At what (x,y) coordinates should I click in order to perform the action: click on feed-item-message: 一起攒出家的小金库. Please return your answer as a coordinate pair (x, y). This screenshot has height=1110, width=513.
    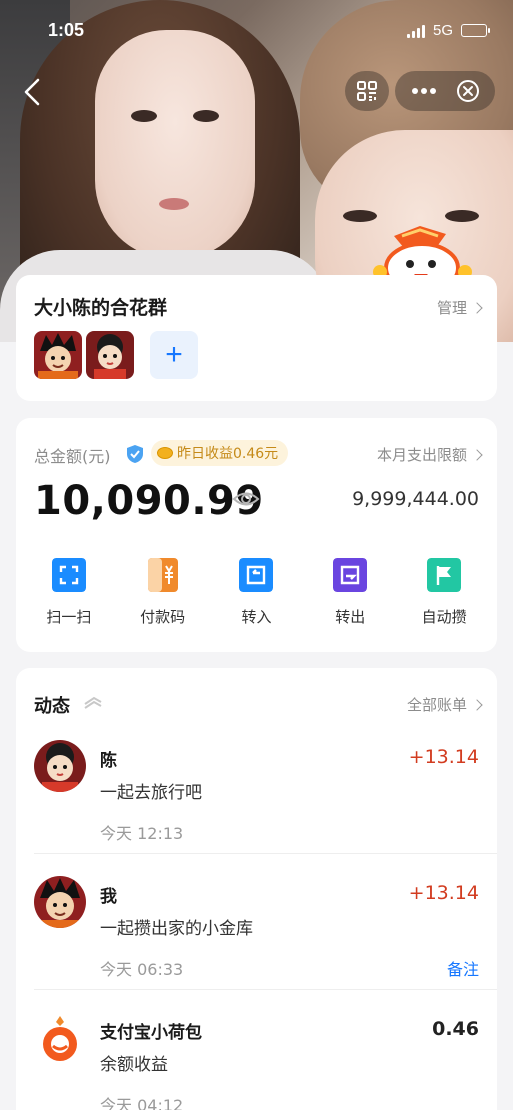
    Looking at the image, I should click on (176, 929).